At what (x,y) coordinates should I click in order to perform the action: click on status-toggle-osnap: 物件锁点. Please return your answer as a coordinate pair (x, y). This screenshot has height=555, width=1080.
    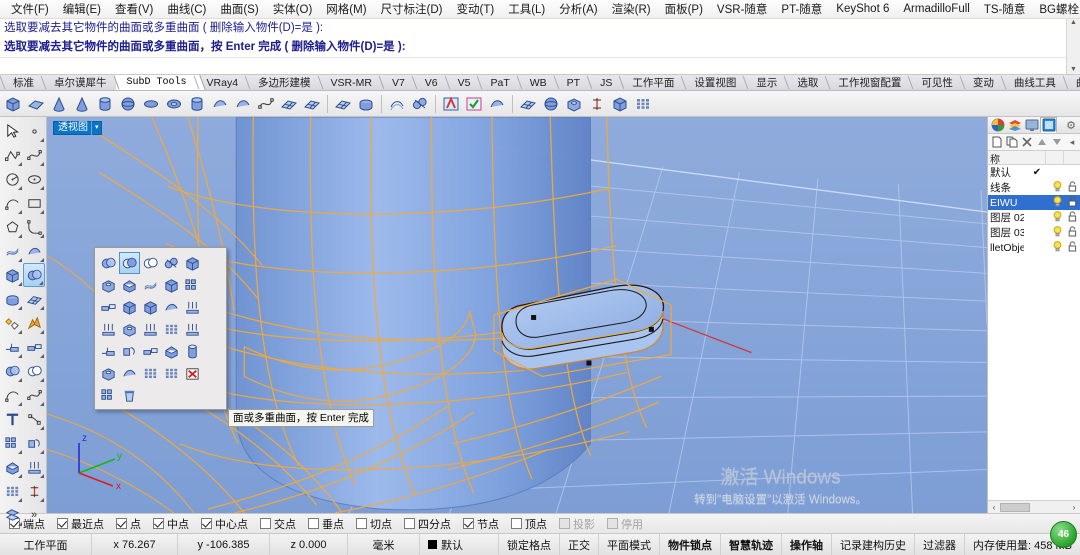
    Looking at the image, I should click on (690, 544).